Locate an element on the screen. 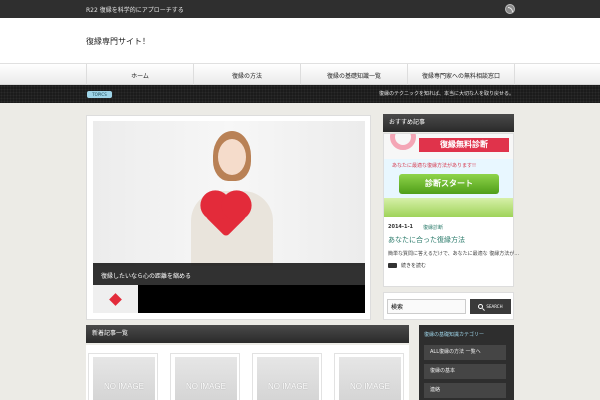  search-widget: SEARCH is located at coordinates (448, 306).